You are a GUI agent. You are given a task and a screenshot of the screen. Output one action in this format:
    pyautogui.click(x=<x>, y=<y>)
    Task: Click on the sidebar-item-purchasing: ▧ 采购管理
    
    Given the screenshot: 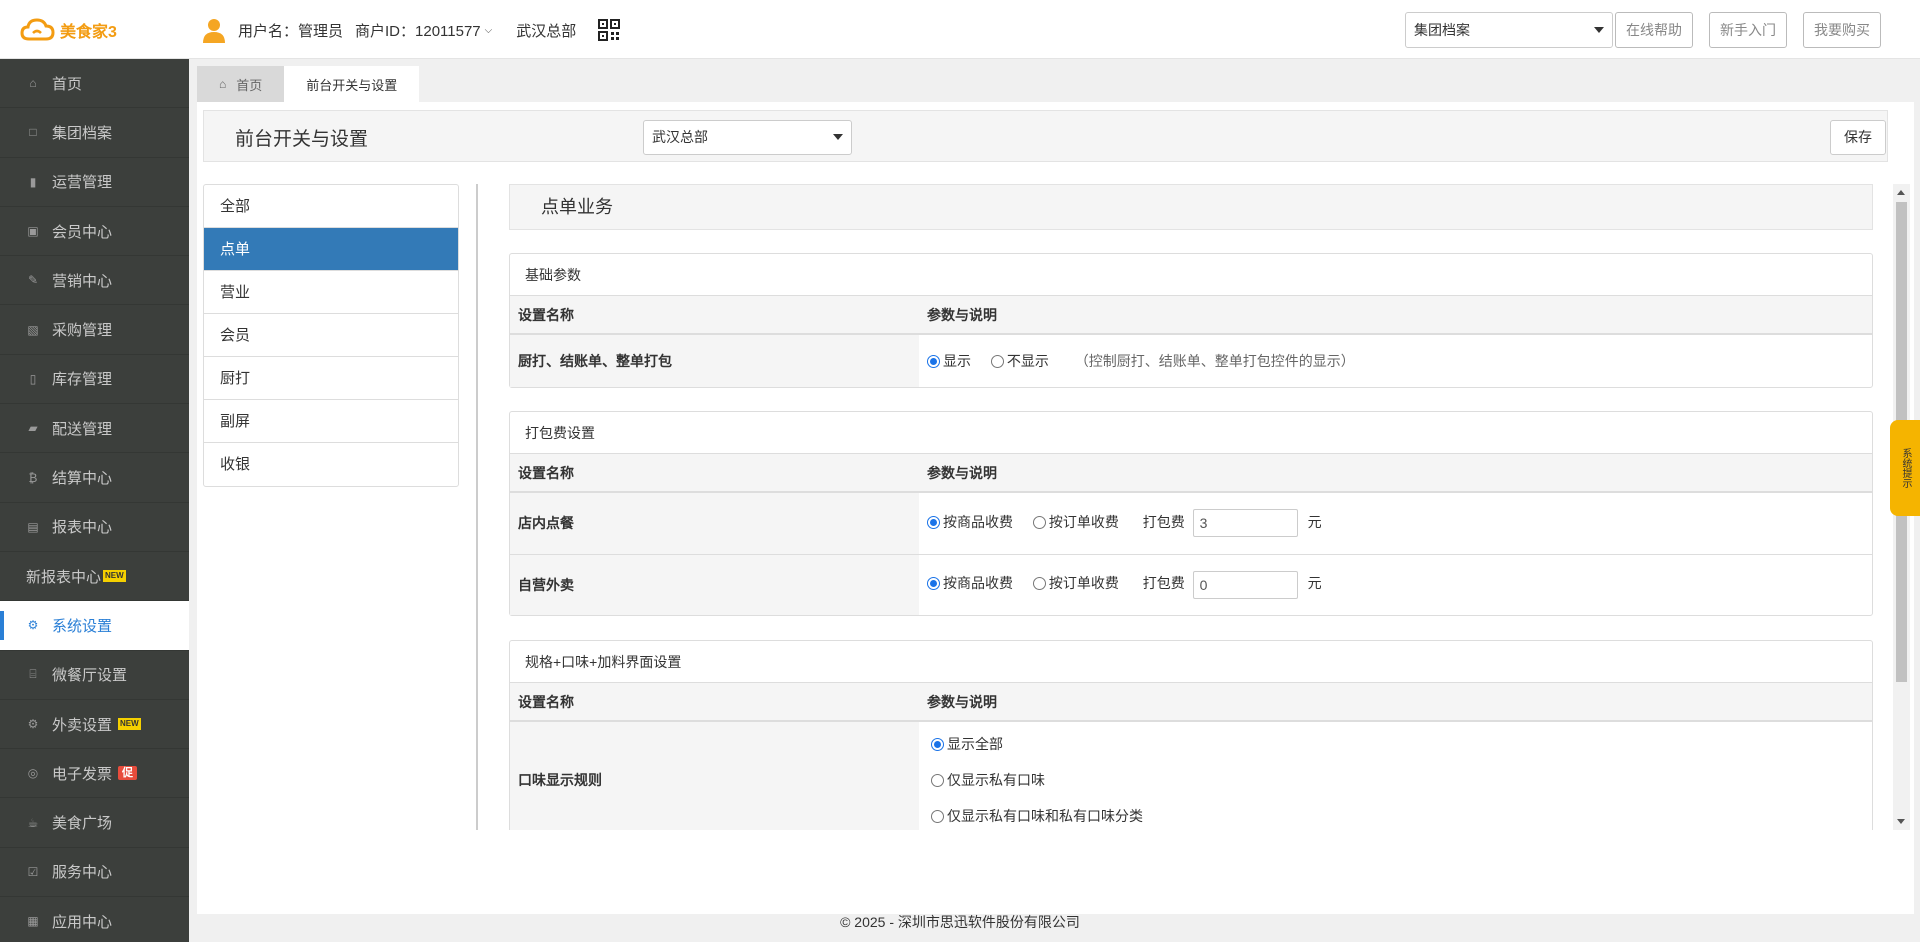 What is the action you would take?
    pyautogui.click(x=94, y=330)
    